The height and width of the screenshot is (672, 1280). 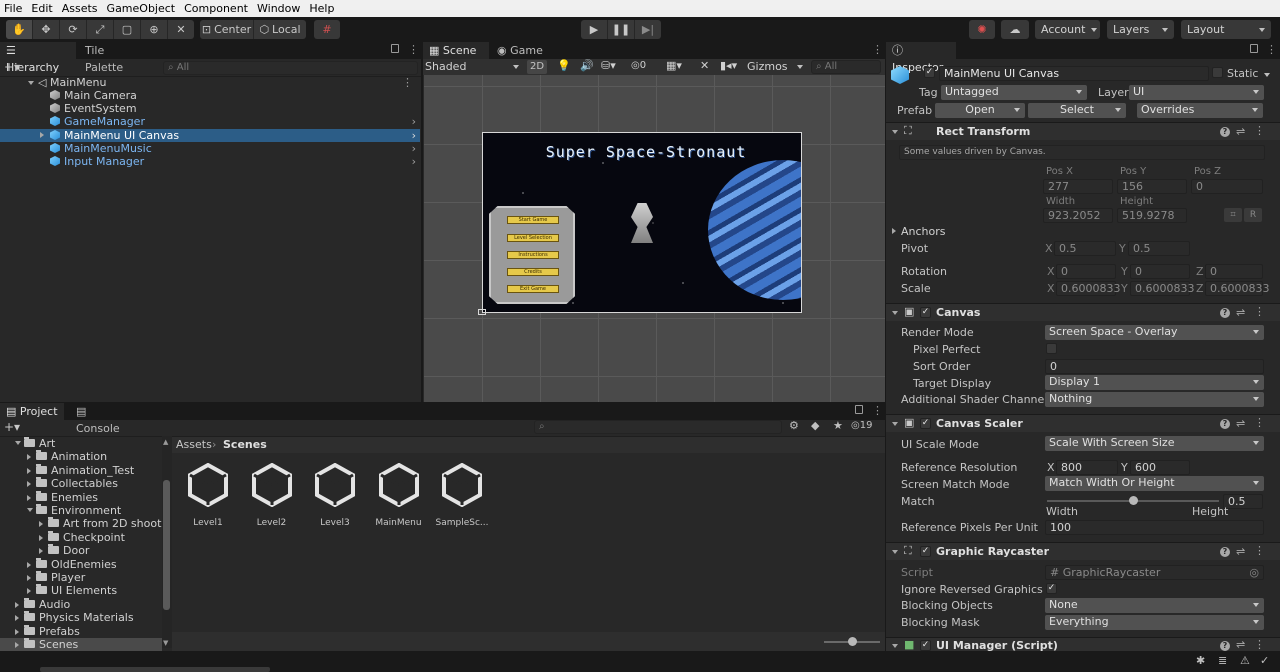 What do you see at coordinates (1154, 332) in the screenshot?
I see `render-mode-dropdown: Screen Space - Overlay` at bounding box center [1154, 332].